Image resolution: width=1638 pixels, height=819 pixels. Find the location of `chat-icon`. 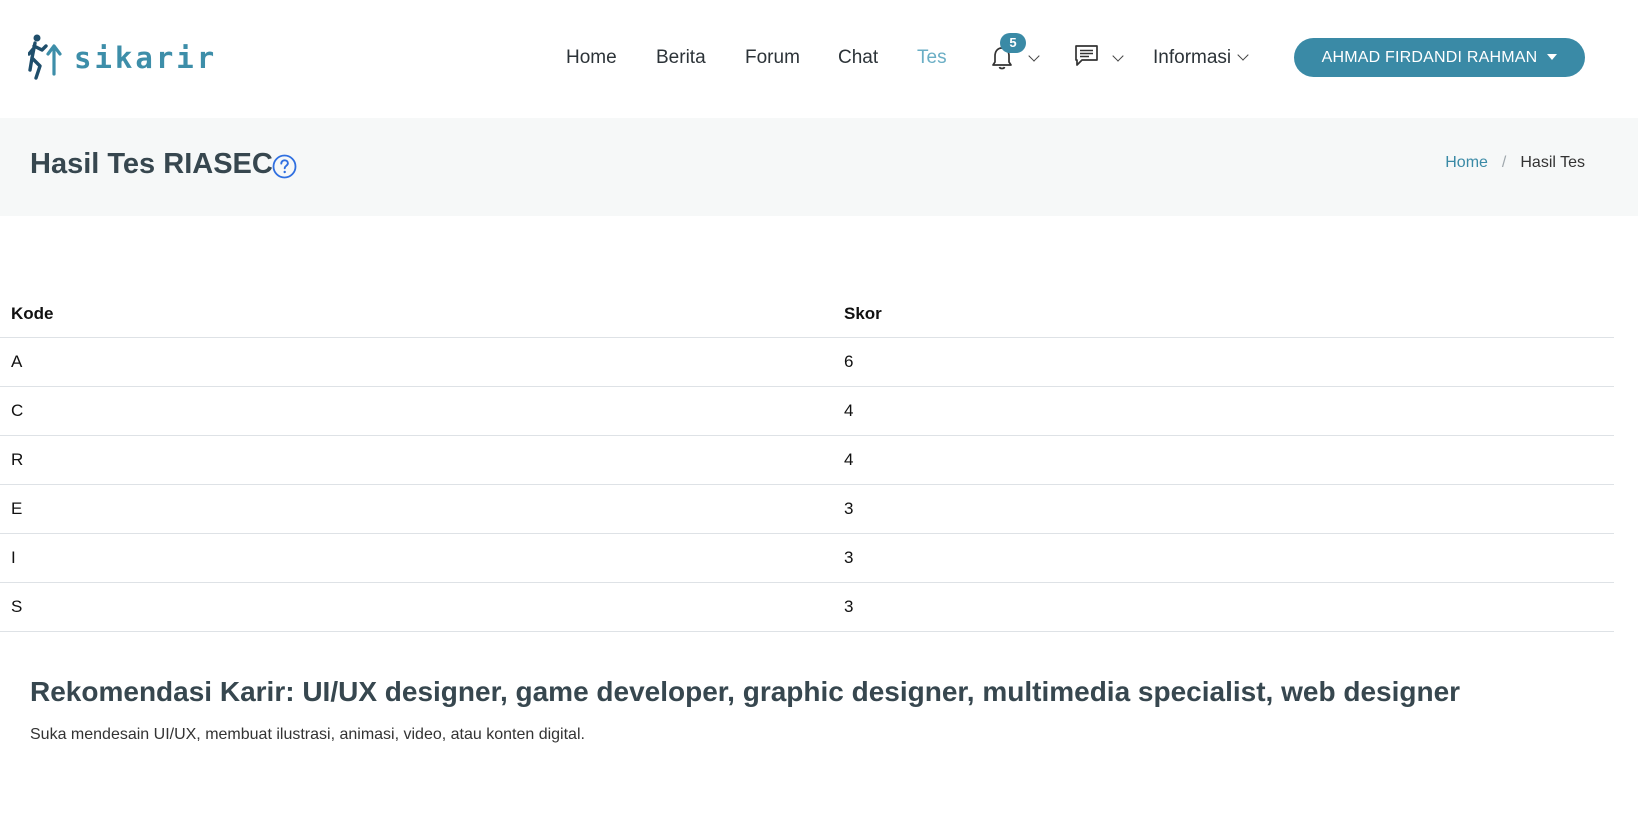

chat-icon is located at coordinates (1086, 55).